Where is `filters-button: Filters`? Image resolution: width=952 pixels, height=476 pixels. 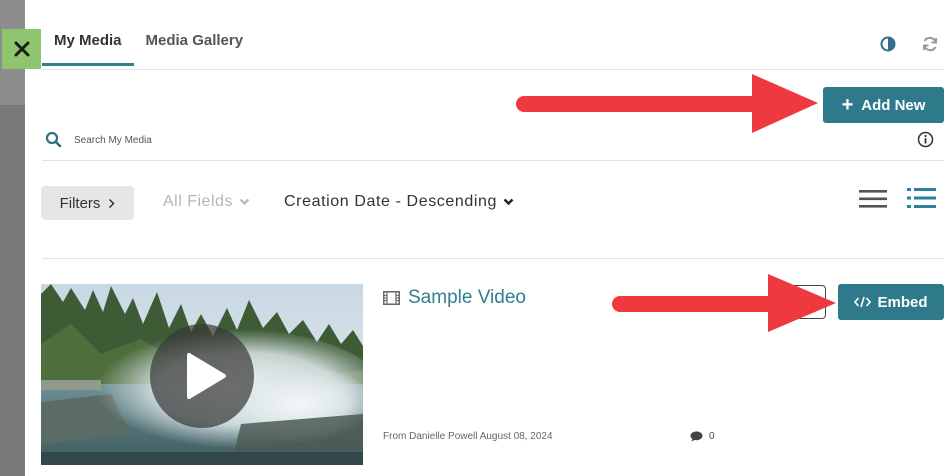
filters-button: Filters is located at coordinates (87, 203).